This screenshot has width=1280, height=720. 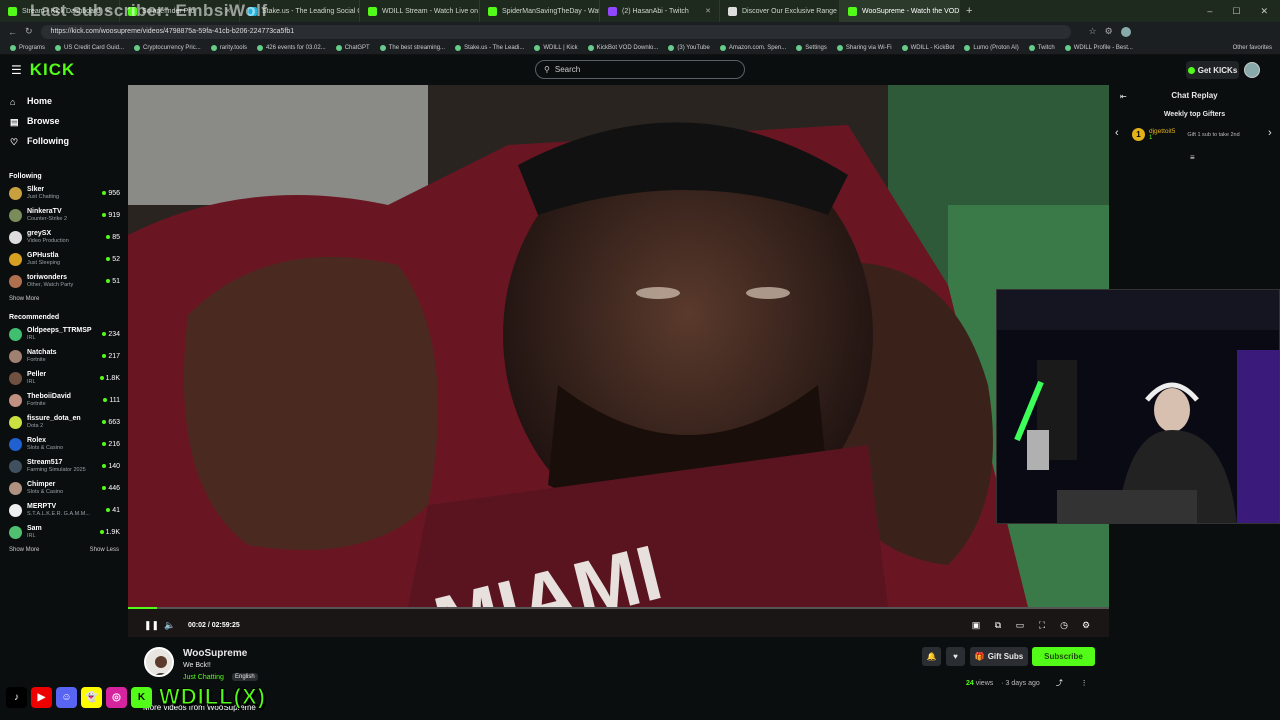 What do you see at coordinates (29, 31) in the screenshot?
I see `refresh-icon: ↻` at bounding box center [29, 31].